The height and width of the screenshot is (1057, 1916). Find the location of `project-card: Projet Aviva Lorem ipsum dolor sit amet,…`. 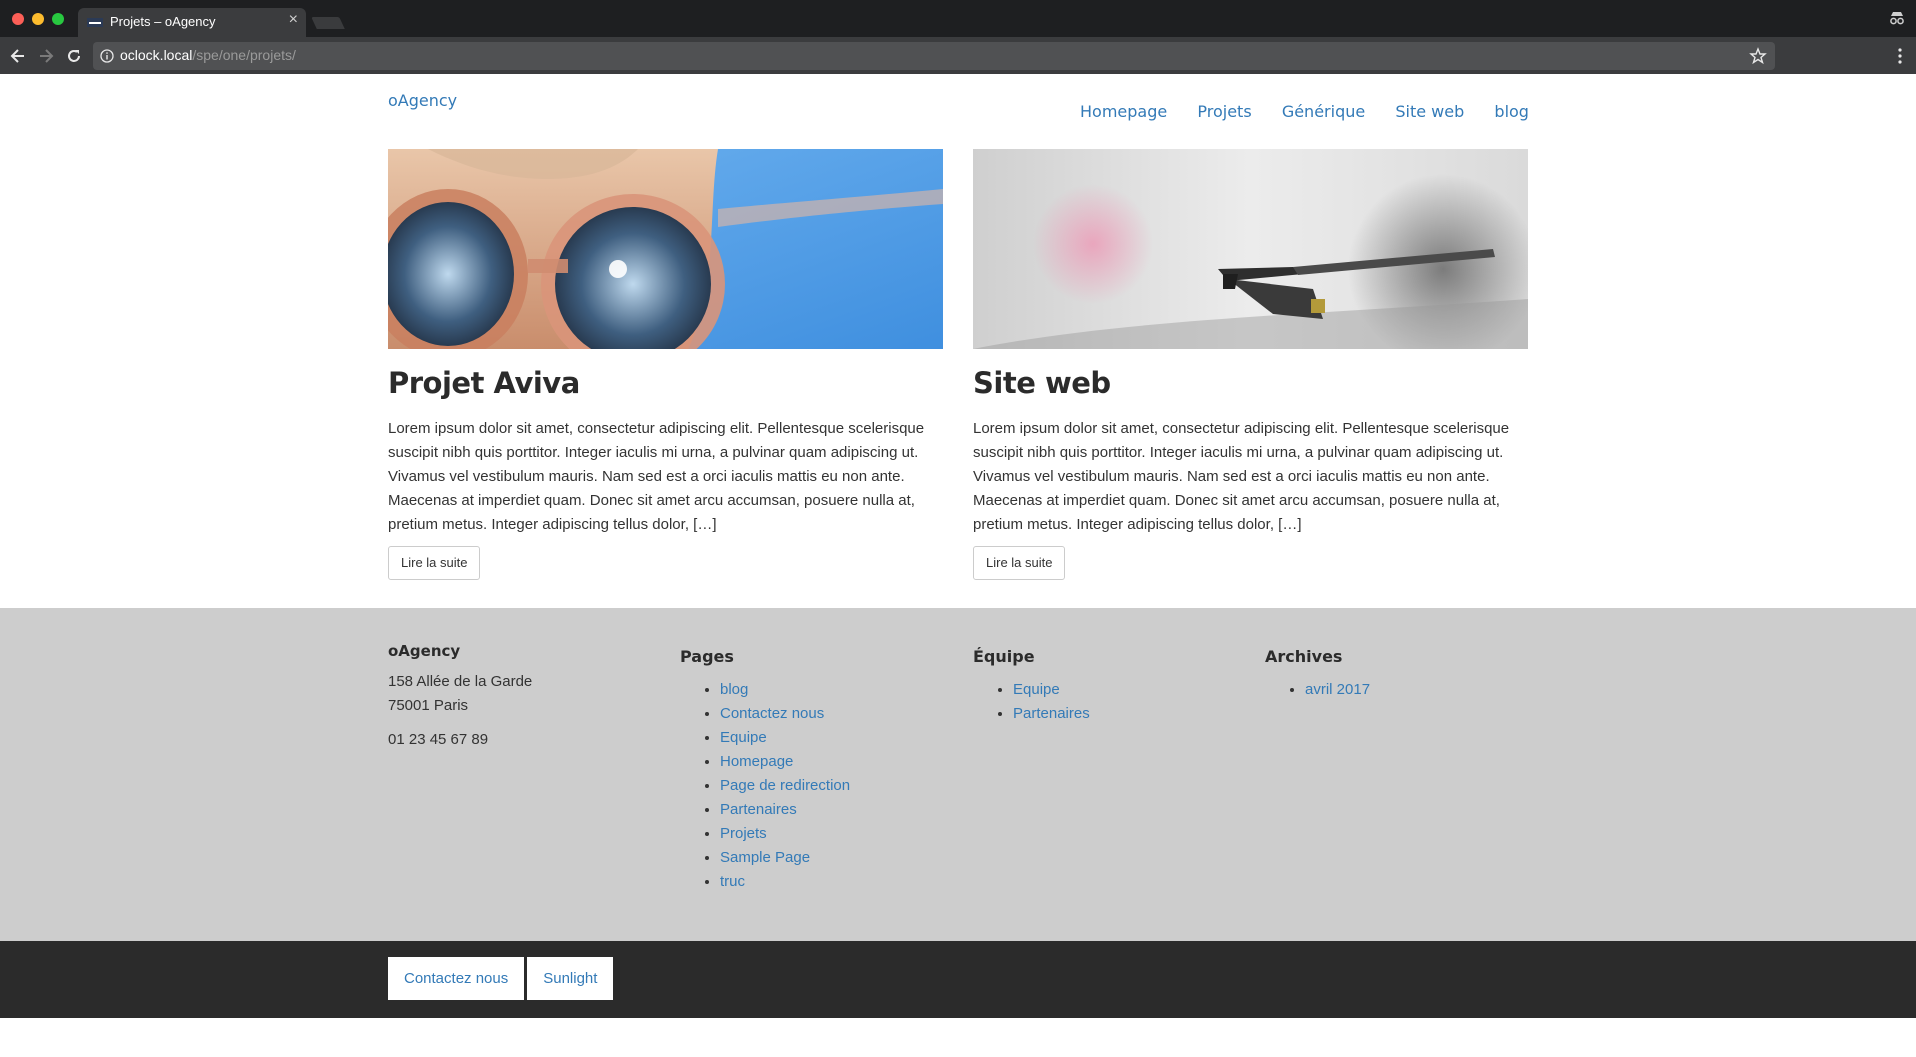

project-card: Projet Aviva Lorem ipsum dolor sit amet,… is located at coordinates (665, 364).